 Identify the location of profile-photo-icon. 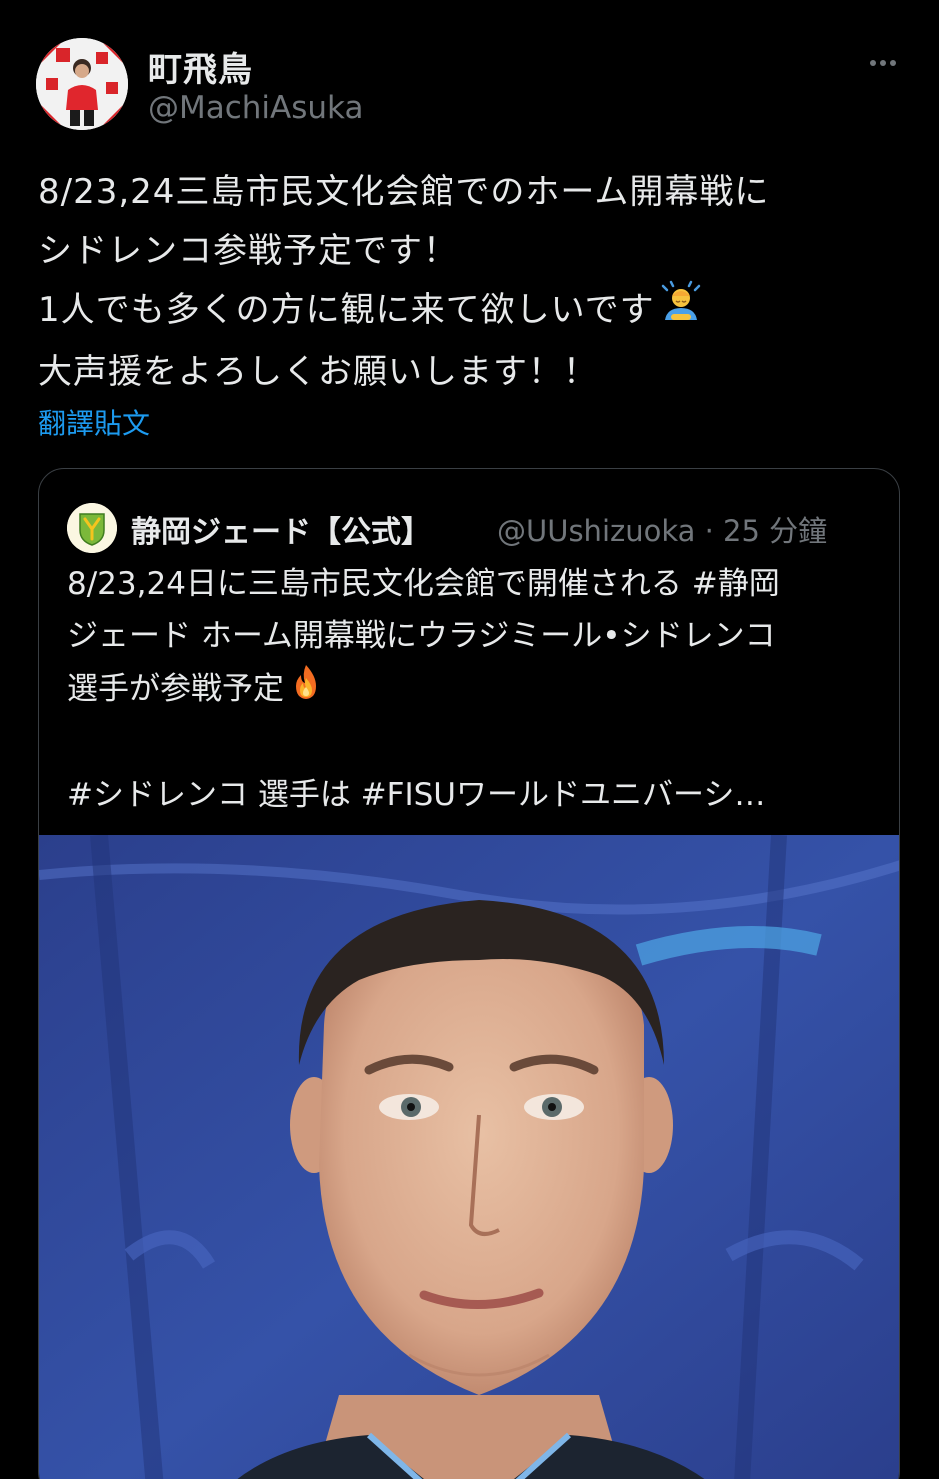
(82, 84).